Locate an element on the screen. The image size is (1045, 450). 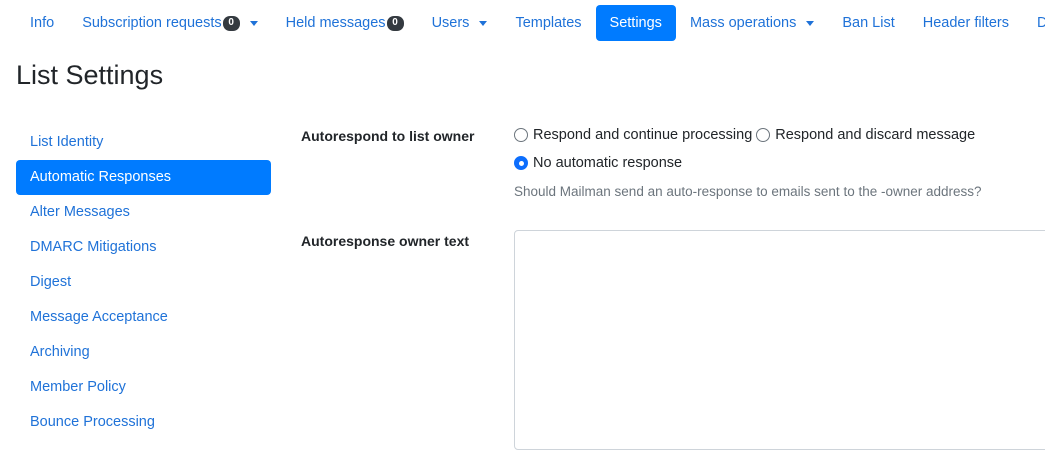
nav-ban-list-label: Ban List is located at coordinates (868, 23).